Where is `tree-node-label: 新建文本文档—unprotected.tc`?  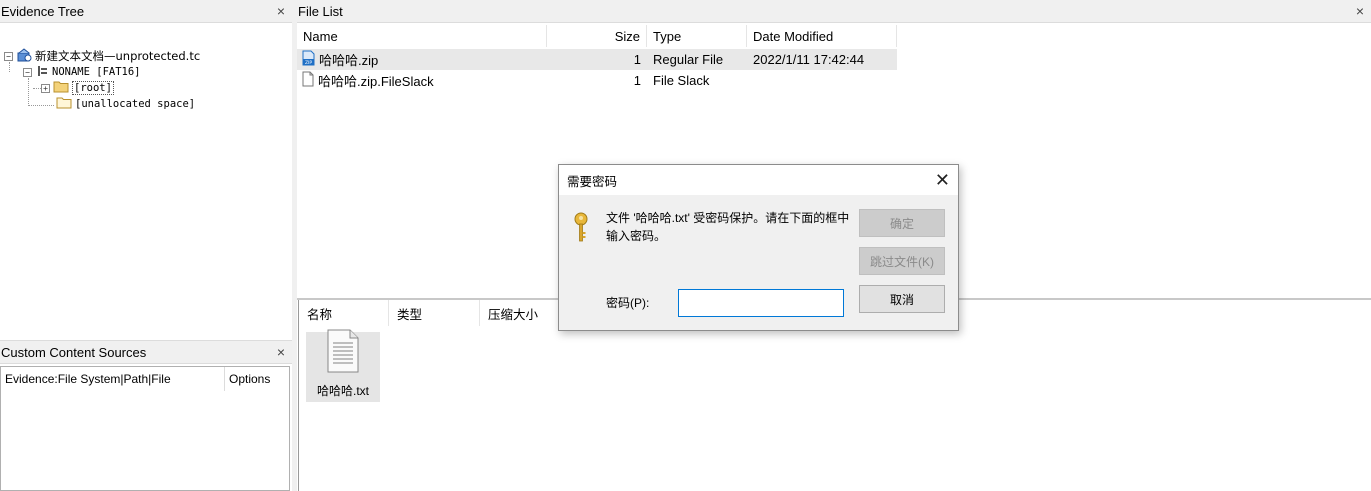
tree-node-label: 新建文本文档—unprotected.tc is located at coordinates (118, 56).